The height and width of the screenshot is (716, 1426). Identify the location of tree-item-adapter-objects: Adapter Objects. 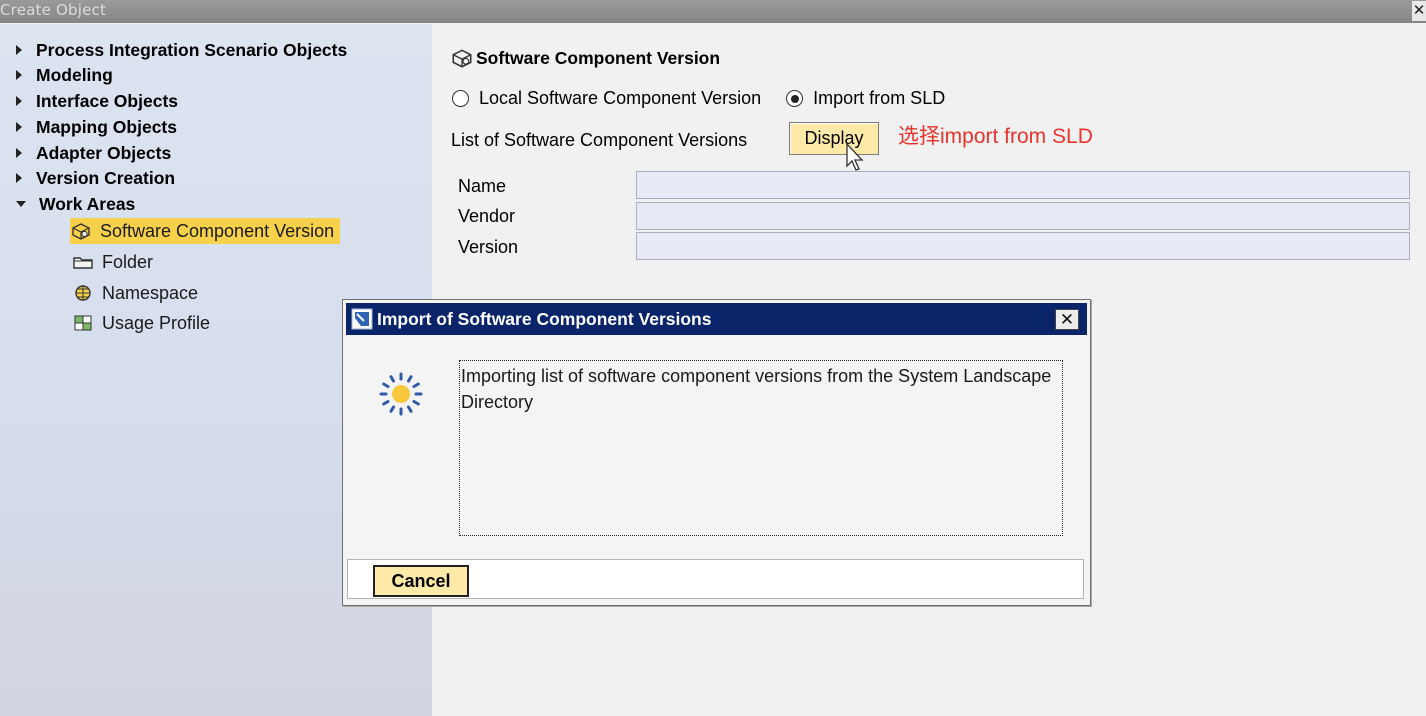
(93, 153).